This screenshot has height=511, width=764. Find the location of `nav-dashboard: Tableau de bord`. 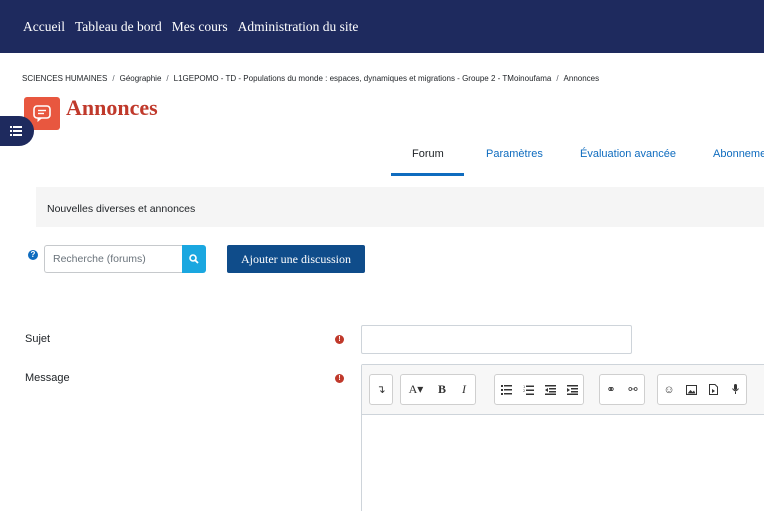

nav-dashboard: Tableau de bord is located at coordinates (118, 27).